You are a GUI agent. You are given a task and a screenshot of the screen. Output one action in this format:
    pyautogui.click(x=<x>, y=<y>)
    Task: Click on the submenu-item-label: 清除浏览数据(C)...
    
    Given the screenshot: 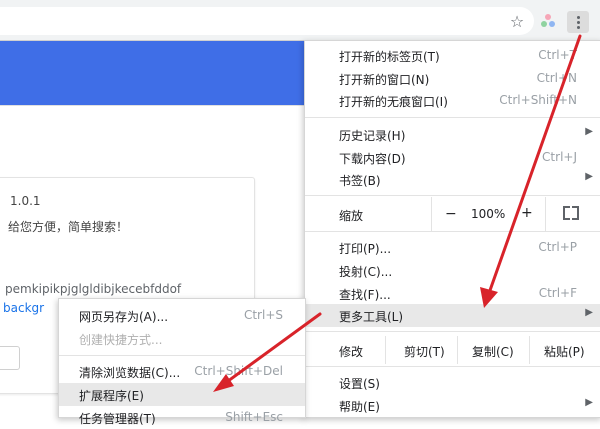 What is the action you would take?
    pyautogui.click(x=130, y=373)
    